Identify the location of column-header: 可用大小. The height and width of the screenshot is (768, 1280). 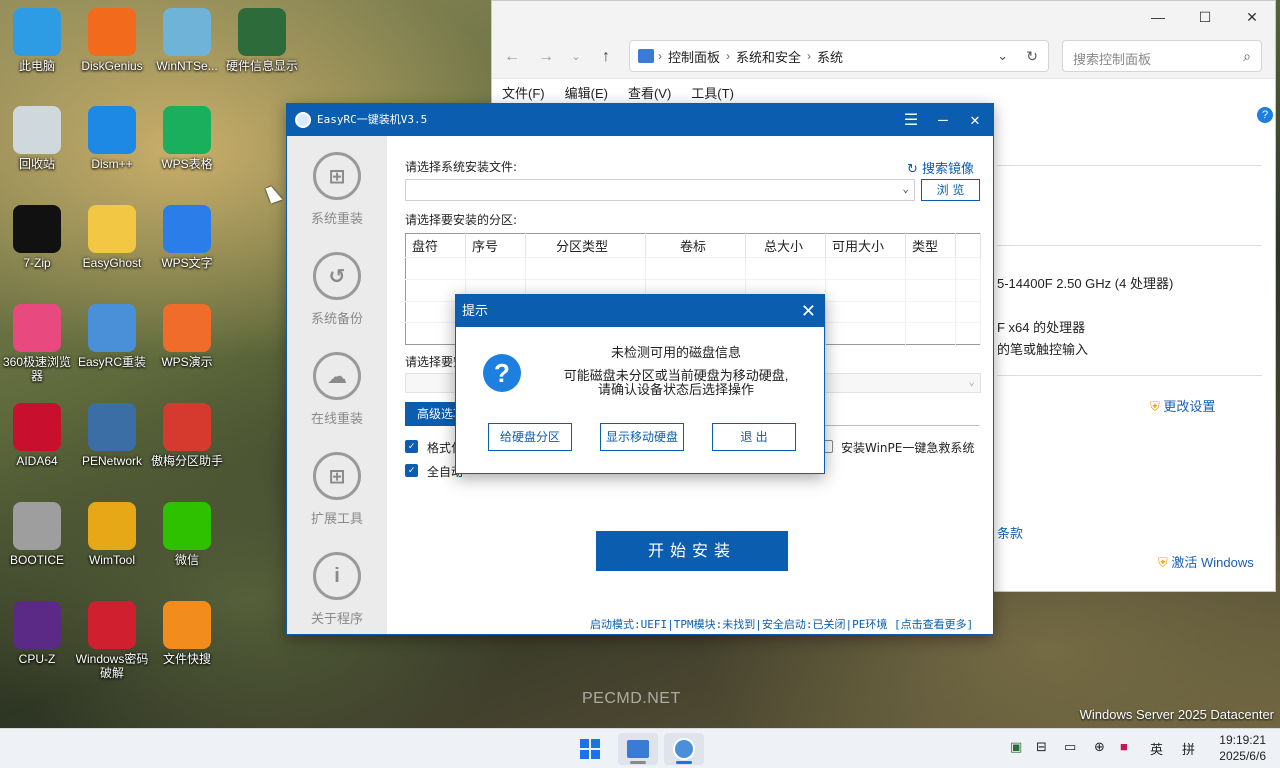
(865, 245).